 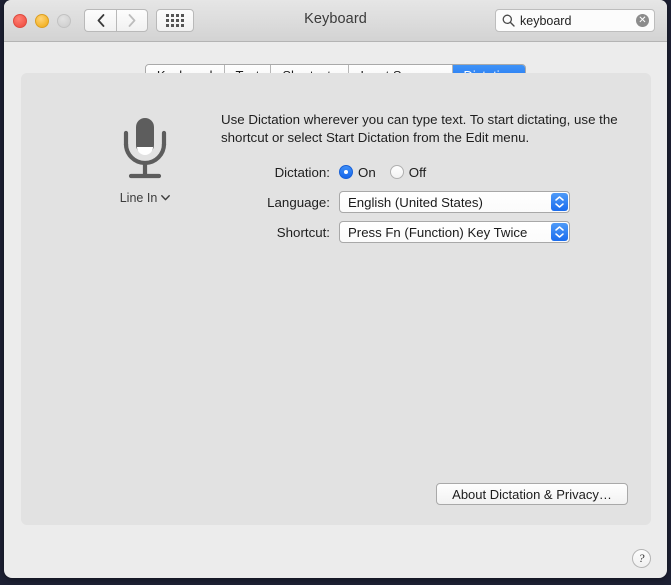 I want to click on dictation-radio-on: On, so click(x=357, y=172).